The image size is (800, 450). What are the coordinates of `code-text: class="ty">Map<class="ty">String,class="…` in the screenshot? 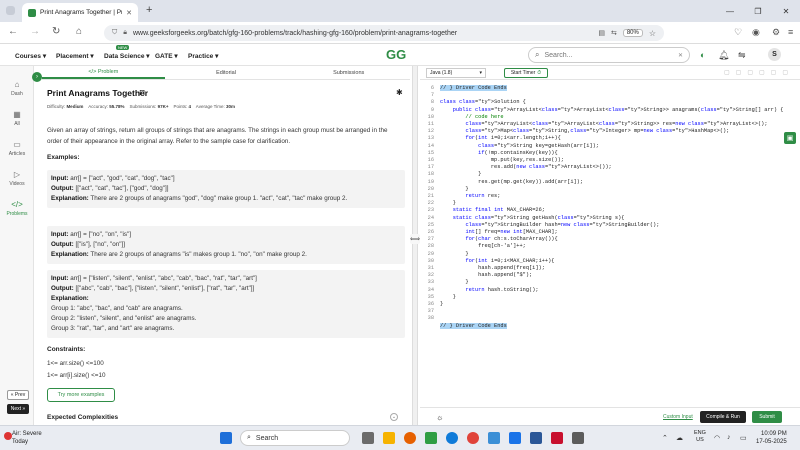 It's located at (584, 131).